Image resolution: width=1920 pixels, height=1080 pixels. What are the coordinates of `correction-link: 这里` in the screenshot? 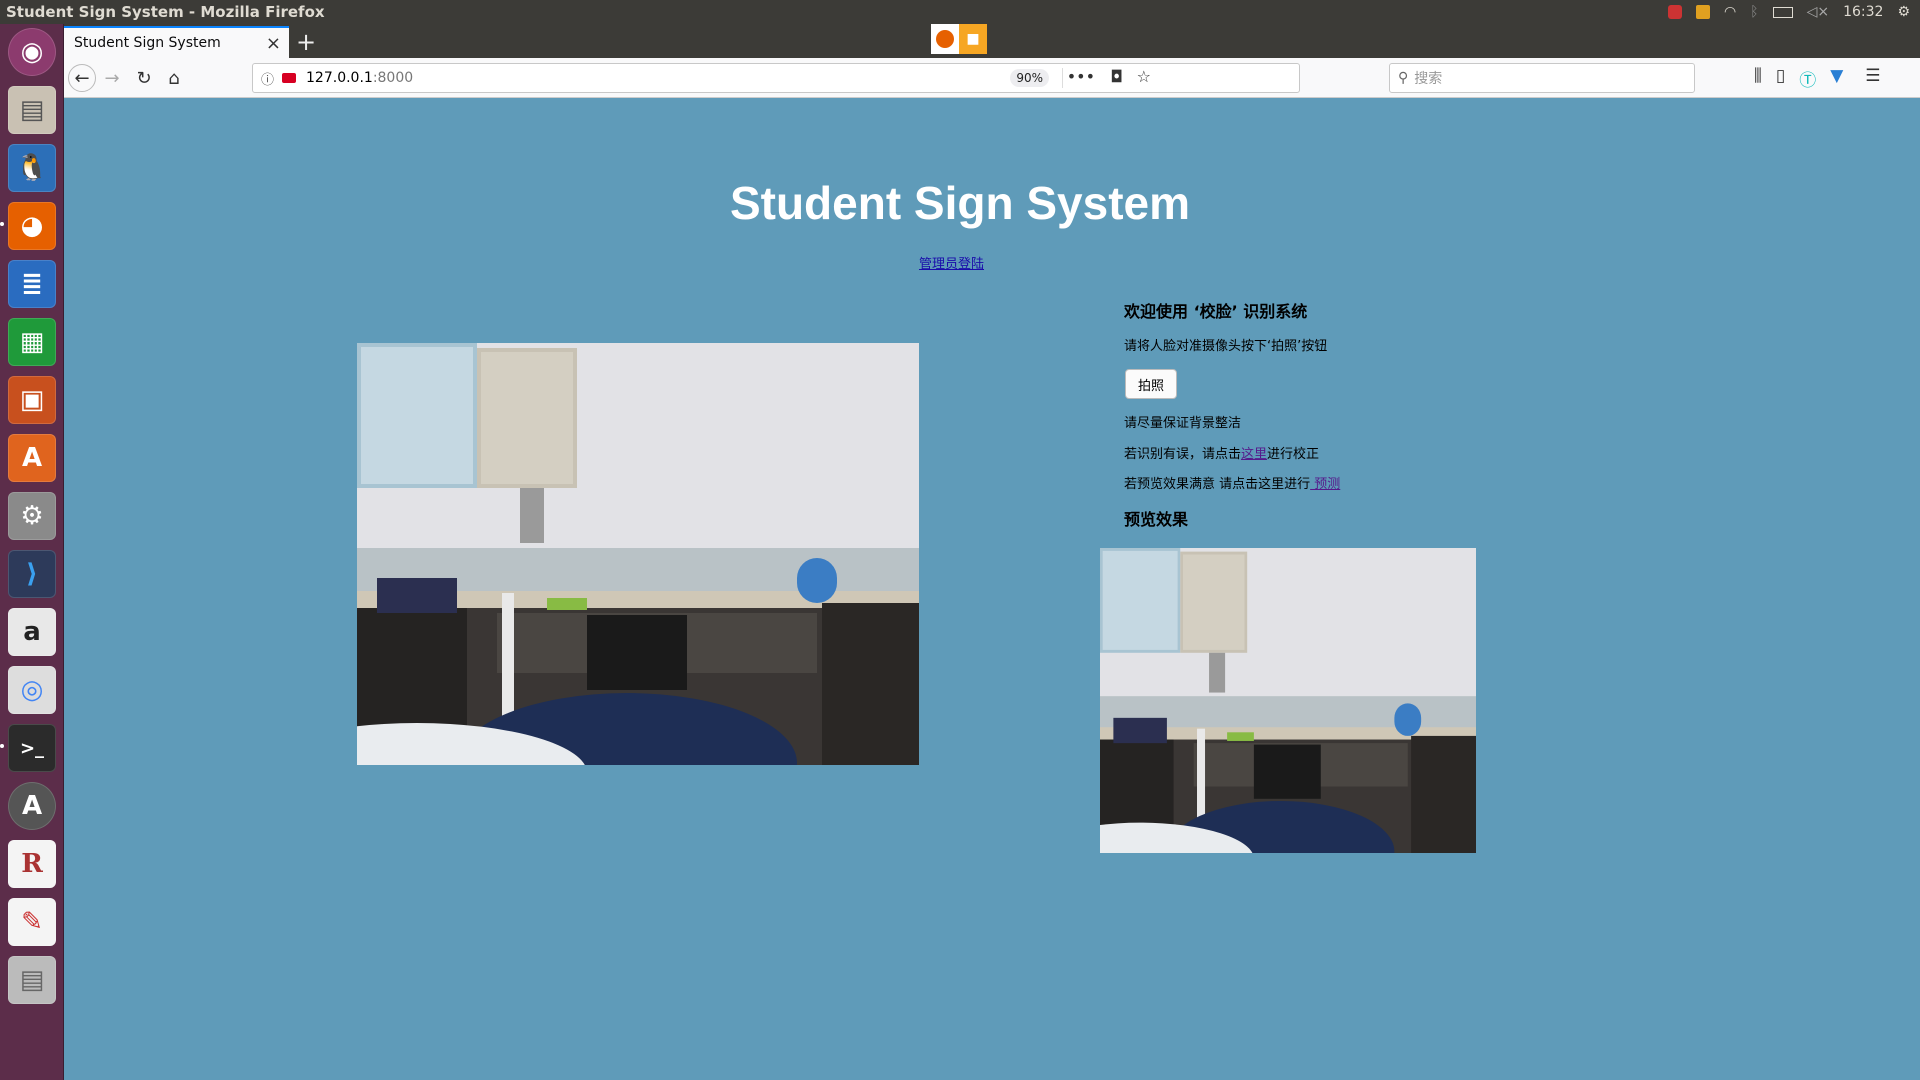 It's located at (1254, 454).